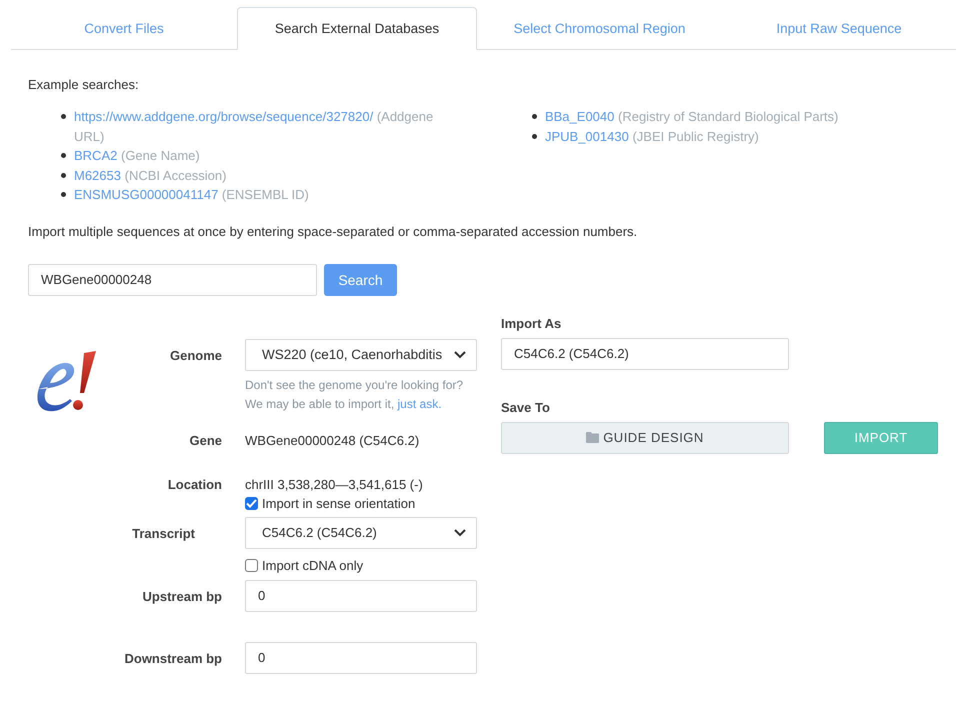  Describe the element at coordinates (172, 280) in the screenshot. I see `search-field: WBGene00000248` at that location.